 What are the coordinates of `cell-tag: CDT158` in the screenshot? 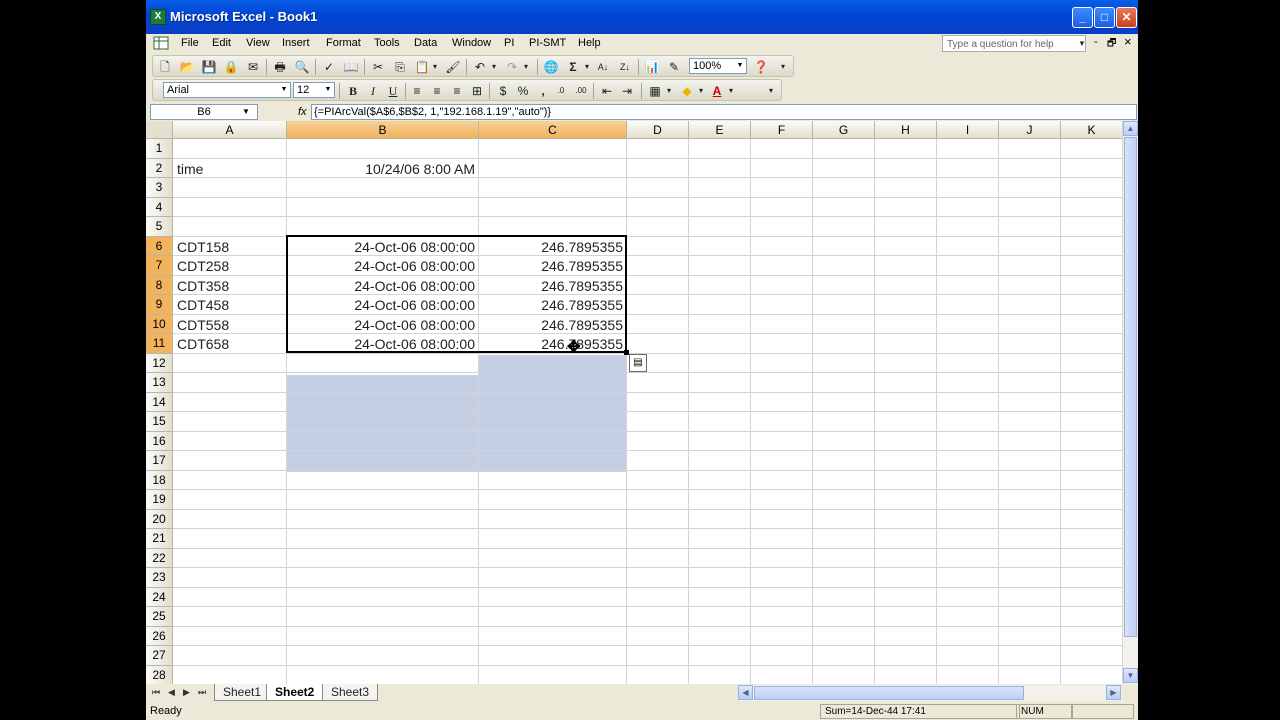 It's located at (230, 246).